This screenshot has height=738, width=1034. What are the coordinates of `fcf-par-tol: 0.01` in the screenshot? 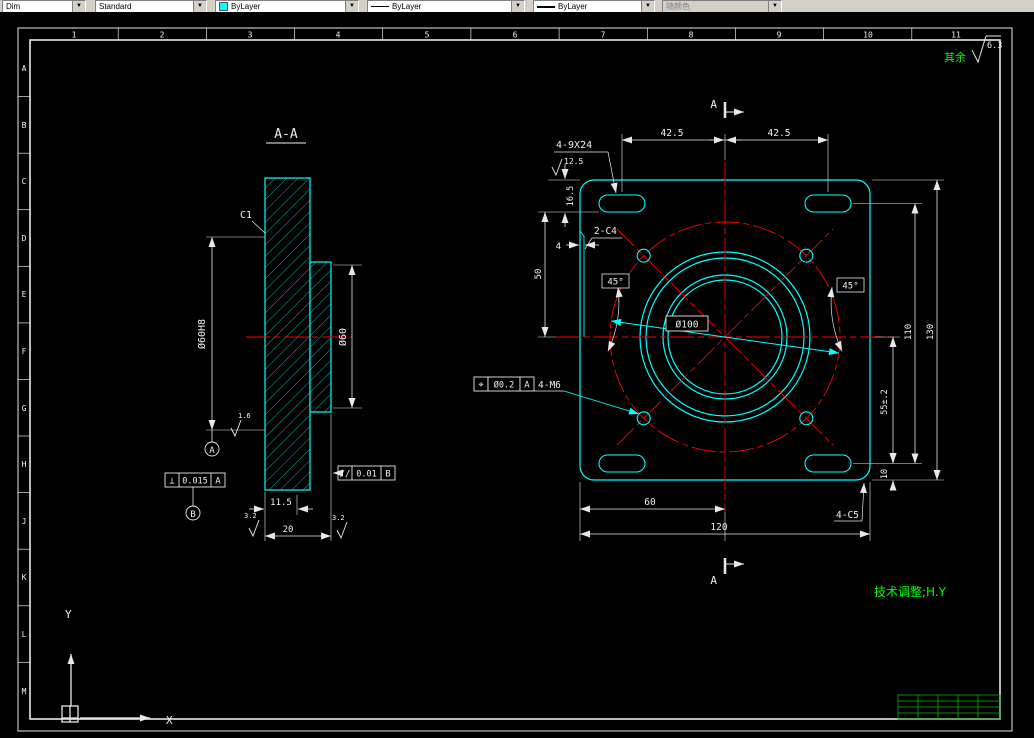 It's located at (366, 475).